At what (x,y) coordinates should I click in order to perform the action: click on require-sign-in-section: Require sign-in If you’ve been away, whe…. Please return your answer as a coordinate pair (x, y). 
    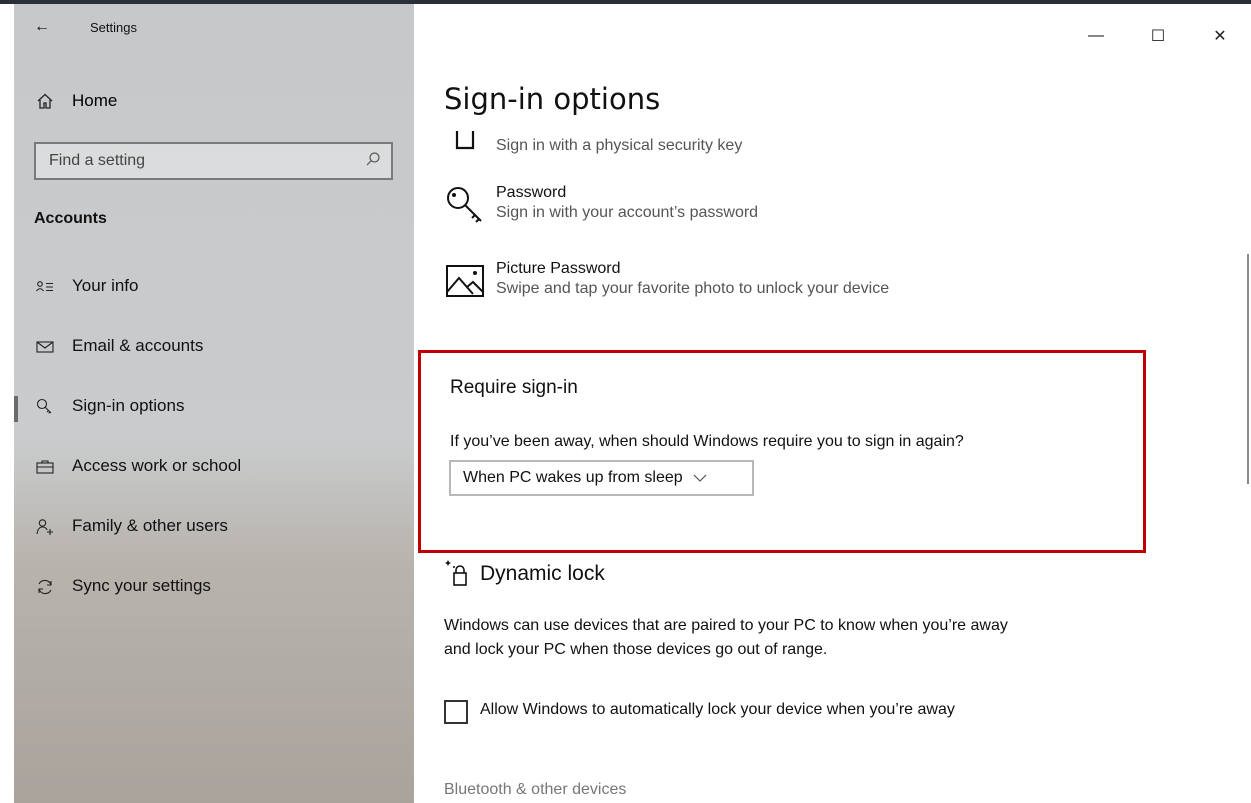
    Looking at the image, I should click on (782, 451).